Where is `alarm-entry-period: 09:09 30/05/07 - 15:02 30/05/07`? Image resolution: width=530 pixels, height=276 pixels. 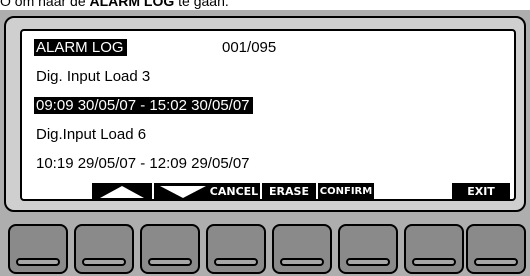
alarm-entry-period: 09:09 30/05/07 - 15:02 30/05/07 is located at coordinates (143, 105).